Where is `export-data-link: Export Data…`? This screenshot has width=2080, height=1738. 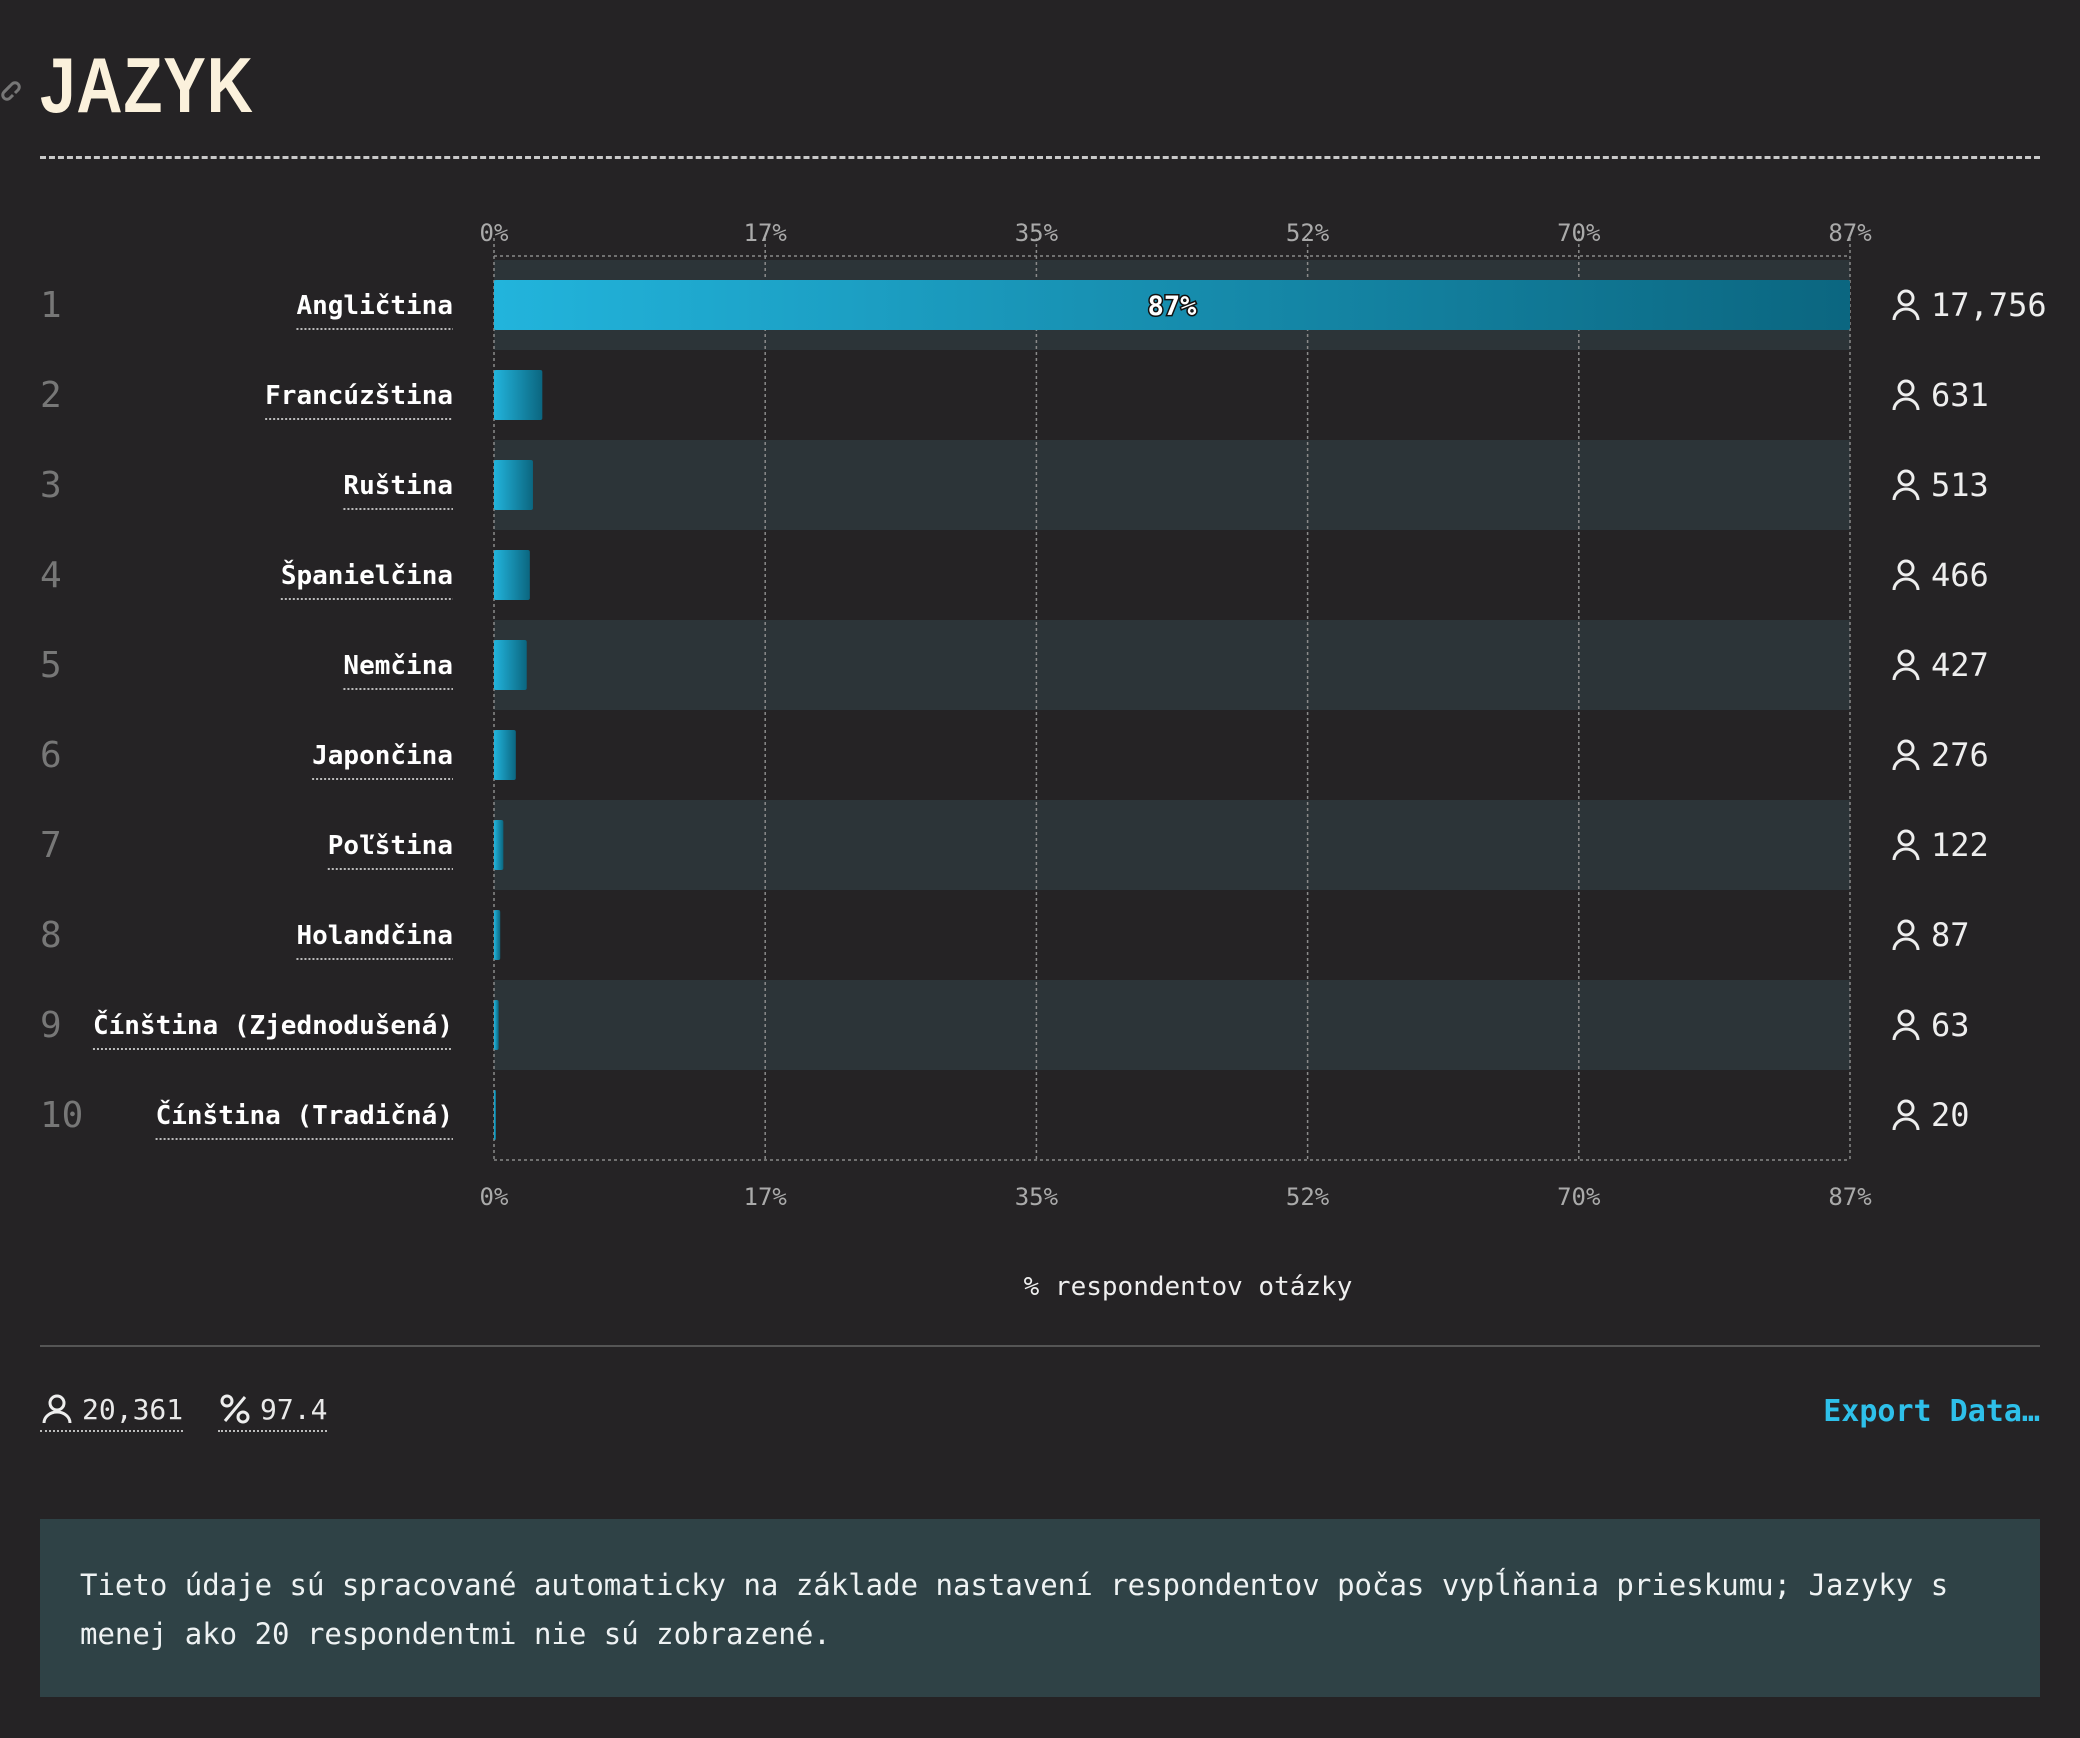 export-data-link: Export Data… is located at coordinates (1931, 1411).